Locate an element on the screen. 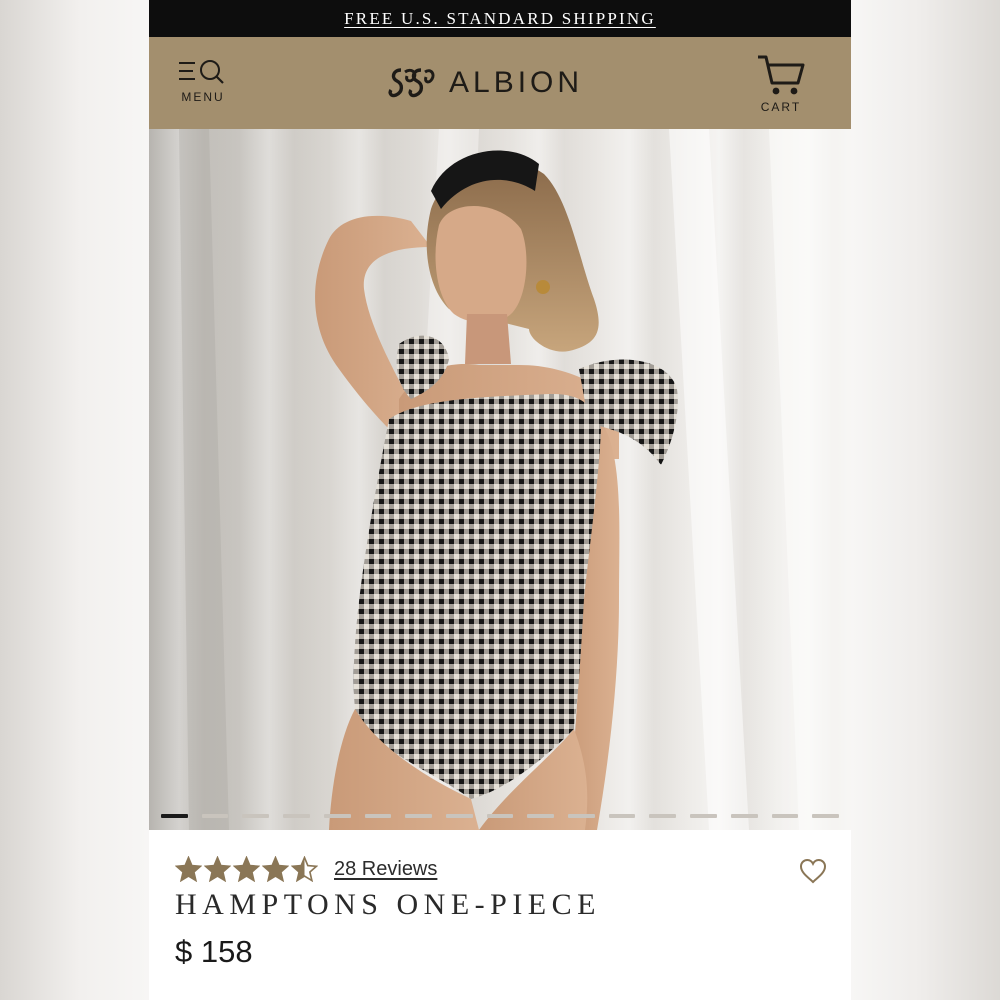 The height and width of the screenshot is (1000, 1000). albion-monogram-icon is located at coordinates (411, 83).